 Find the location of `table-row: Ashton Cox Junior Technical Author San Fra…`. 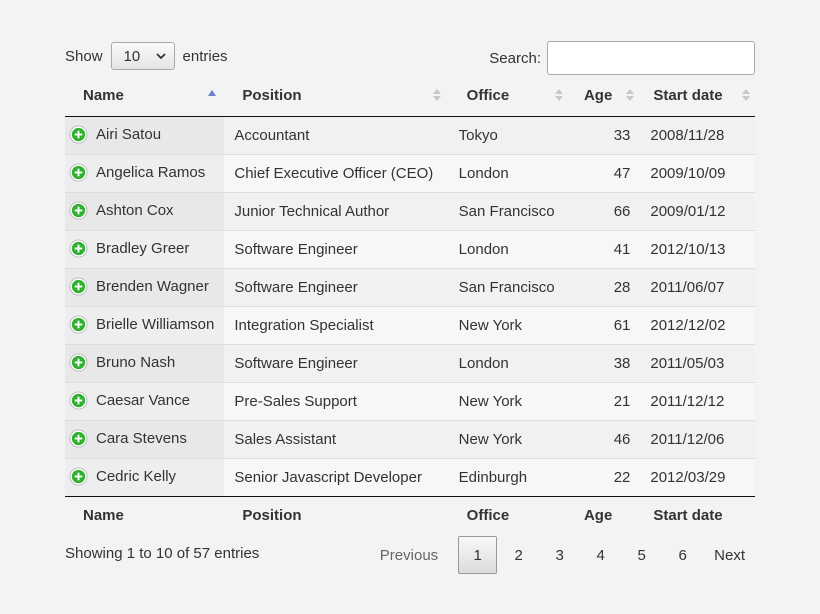

table-row: Ashton Cox Junior Technical Author San Fra… is located at coordinates (410, 210).